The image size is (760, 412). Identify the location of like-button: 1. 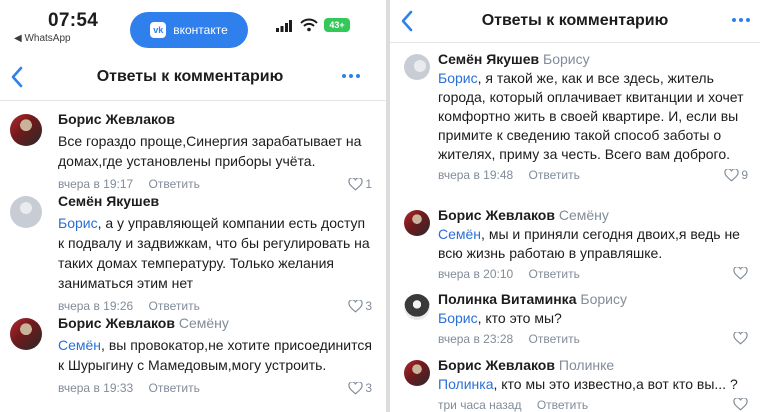
(360, 184).